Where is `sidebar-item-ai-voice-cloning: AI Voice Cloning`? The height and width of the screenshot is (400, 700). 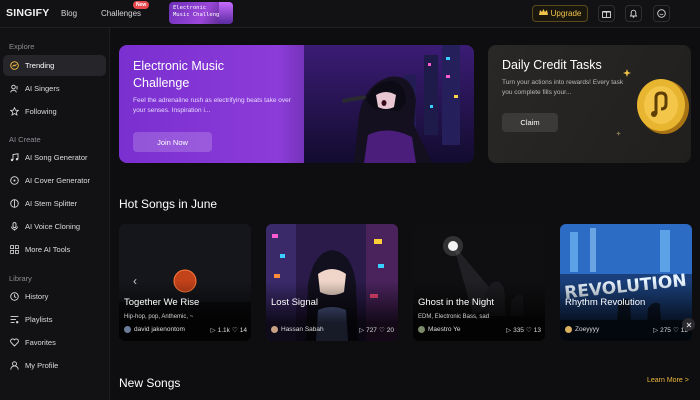 sidebar-item-ai-voice-cloning: AI Voice Cloning is located at coordinates (54, 226).